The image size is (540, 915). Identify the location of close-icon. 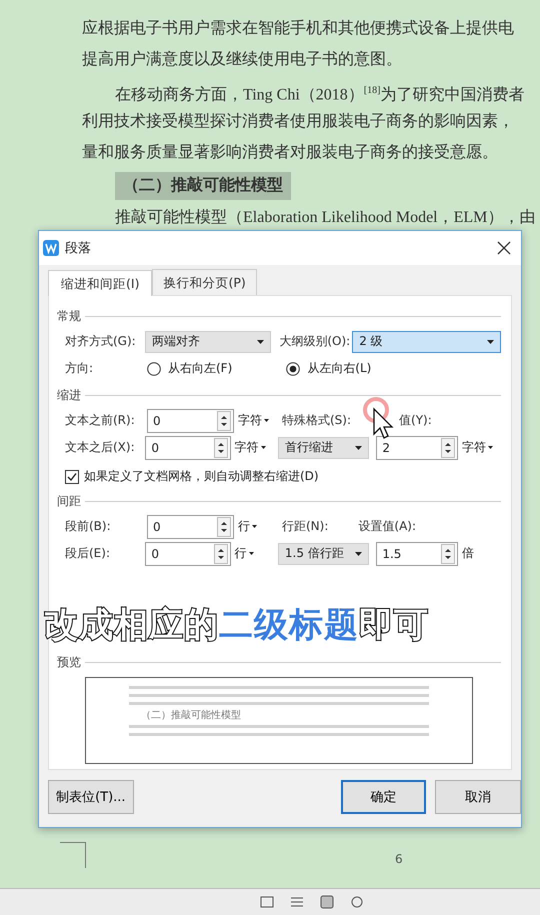
(504, 248).